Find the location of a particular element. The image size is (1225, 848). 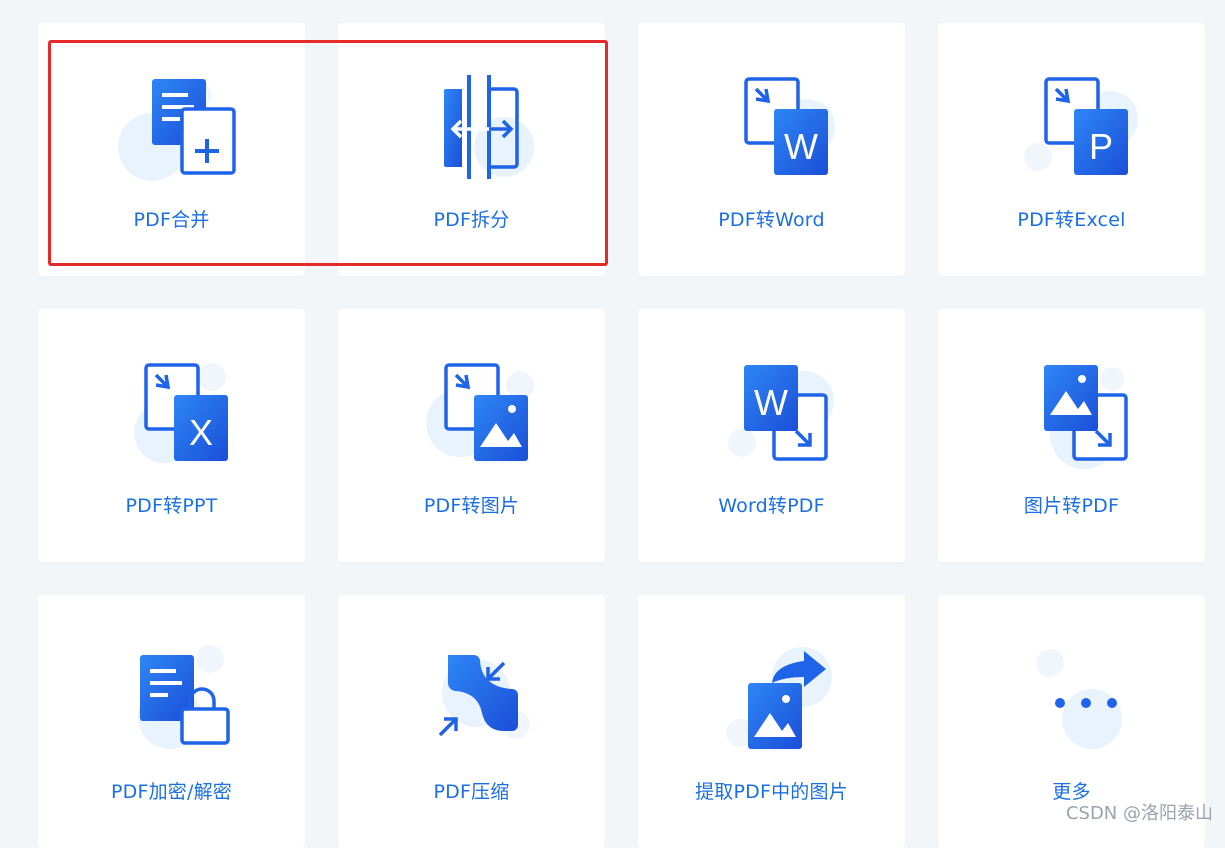

pdf-to-image-icon is located at coordinates (472, 416).